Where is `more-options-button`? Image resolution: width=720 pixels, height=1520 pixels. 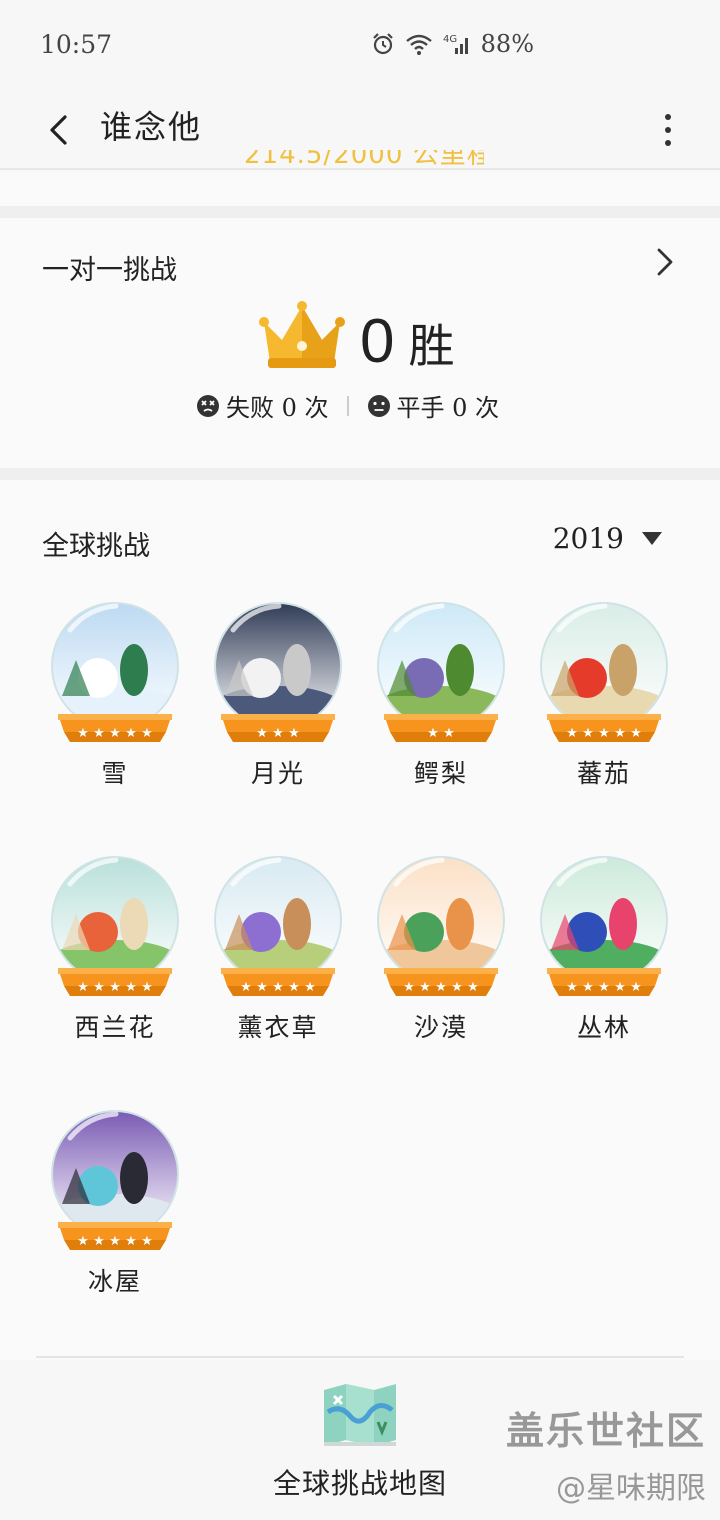 more-options-button is located at coordinates (668, 130).